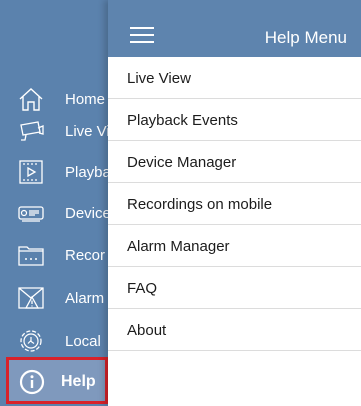 The width and height of the screenshot is (361, 406). What do you see at coordinates (234, 288) in the screenshot?
I see `menu-item-faq: FAQ` at bounding box center [234, 288].